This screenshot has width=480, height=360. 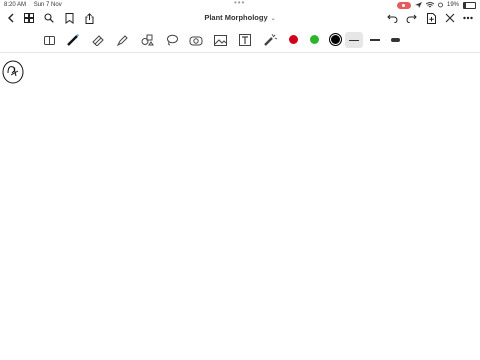 I want to click on drawing-toolbar, so click(x=240, y=40).